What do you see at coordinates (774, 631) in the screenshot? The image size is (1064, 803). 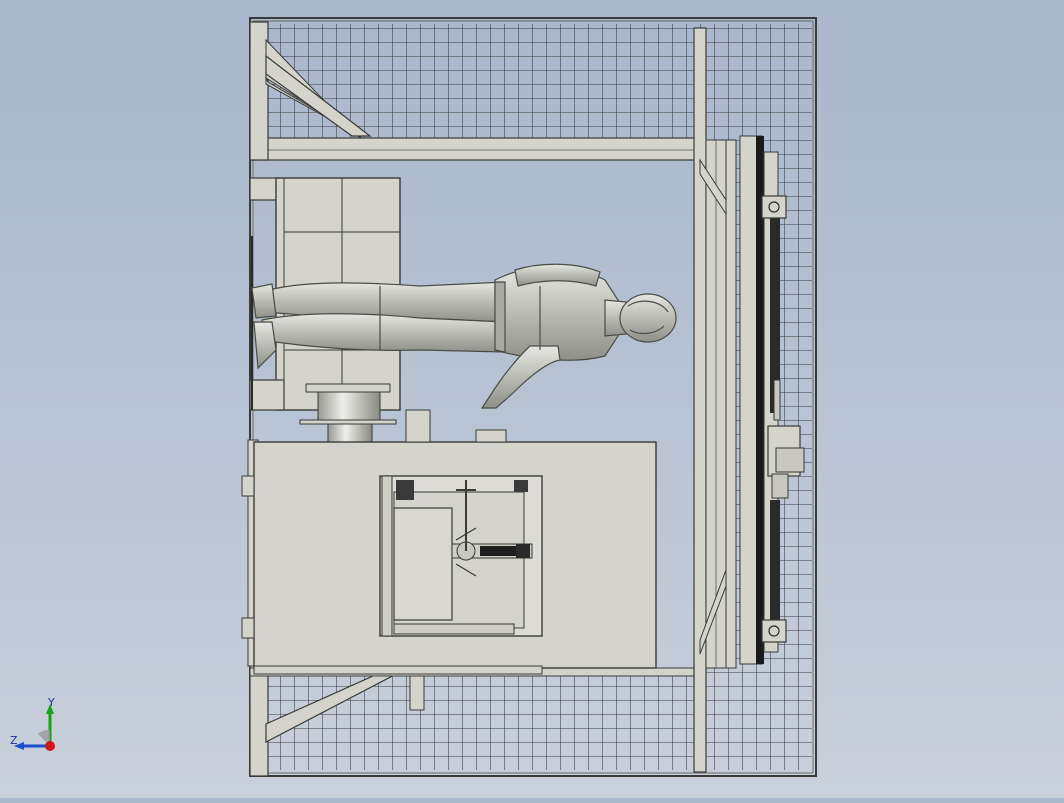 I see `rail-end-cap-bottom` at bounding box center [774, 631].